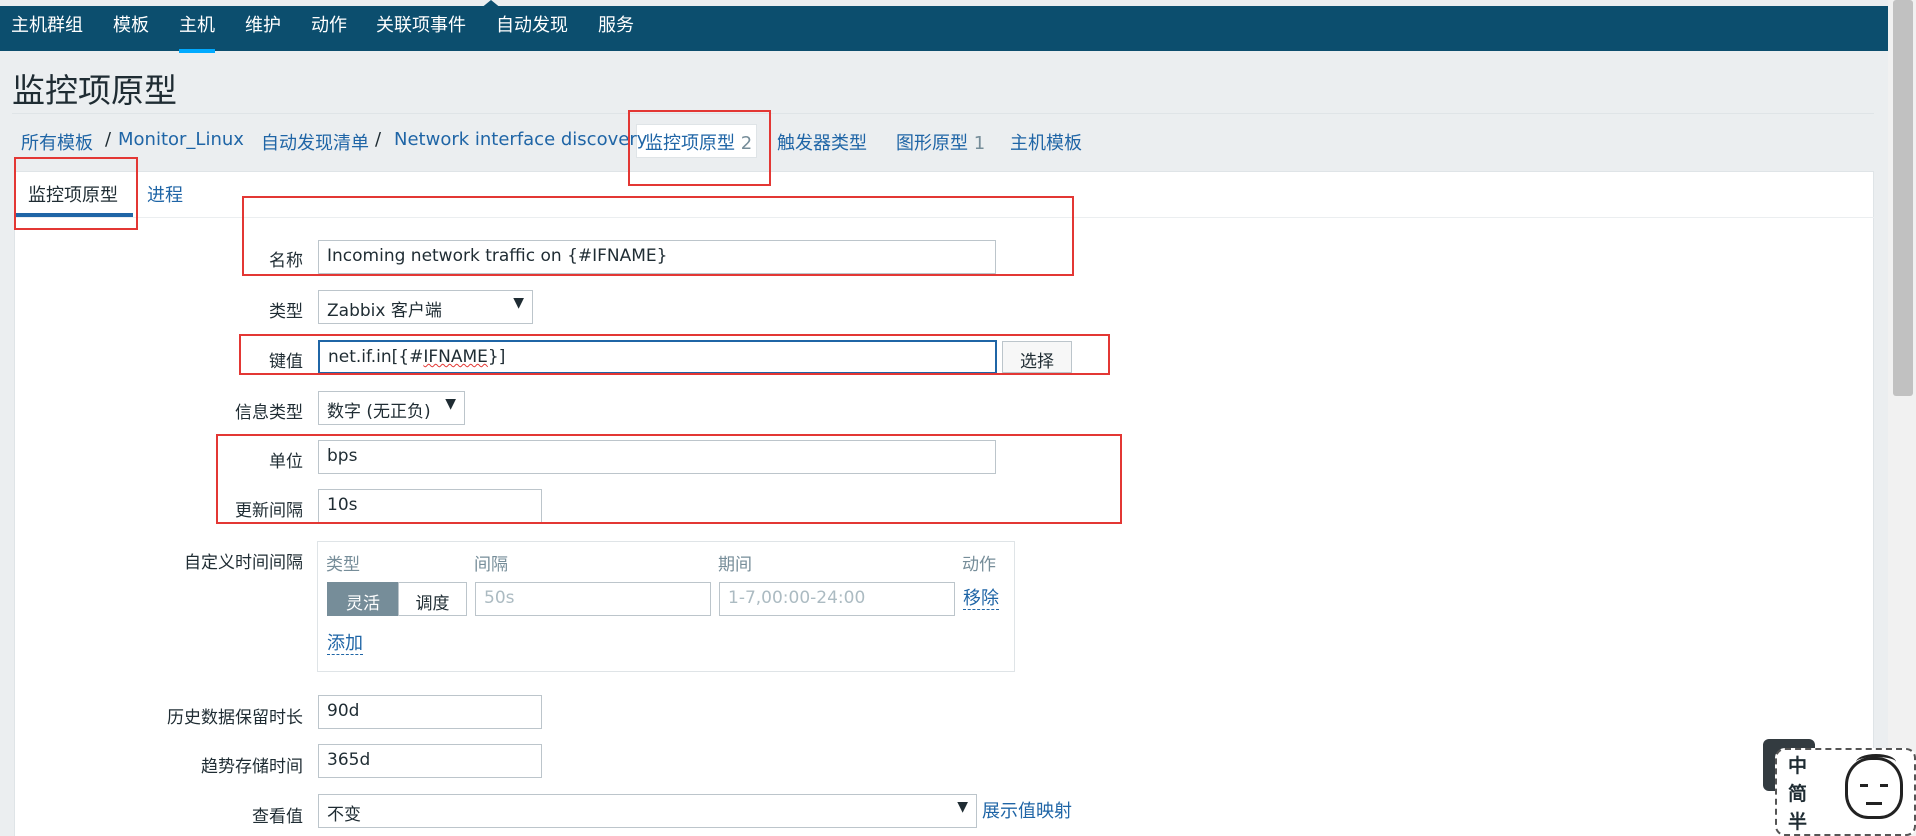 Image resolution: width=1916 pixels, height=836 pixels. Describe the element at coordinates (430, 712) in the screenshot. I see `history-input: 90d` at that location.